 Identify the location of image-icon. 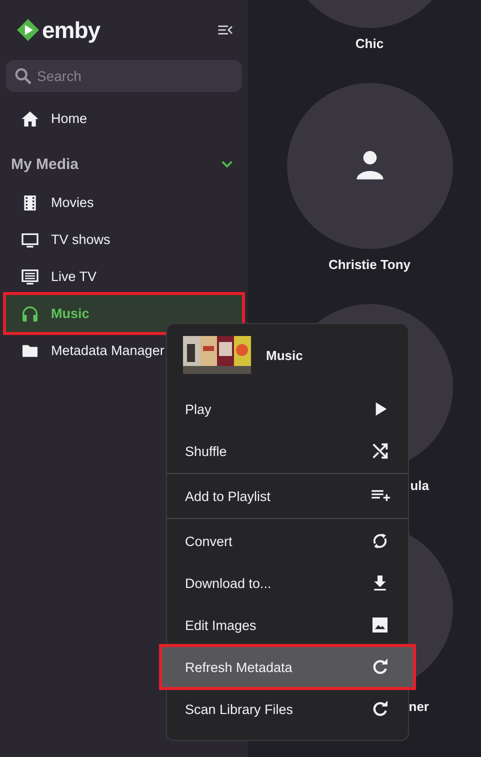
(380, 625).